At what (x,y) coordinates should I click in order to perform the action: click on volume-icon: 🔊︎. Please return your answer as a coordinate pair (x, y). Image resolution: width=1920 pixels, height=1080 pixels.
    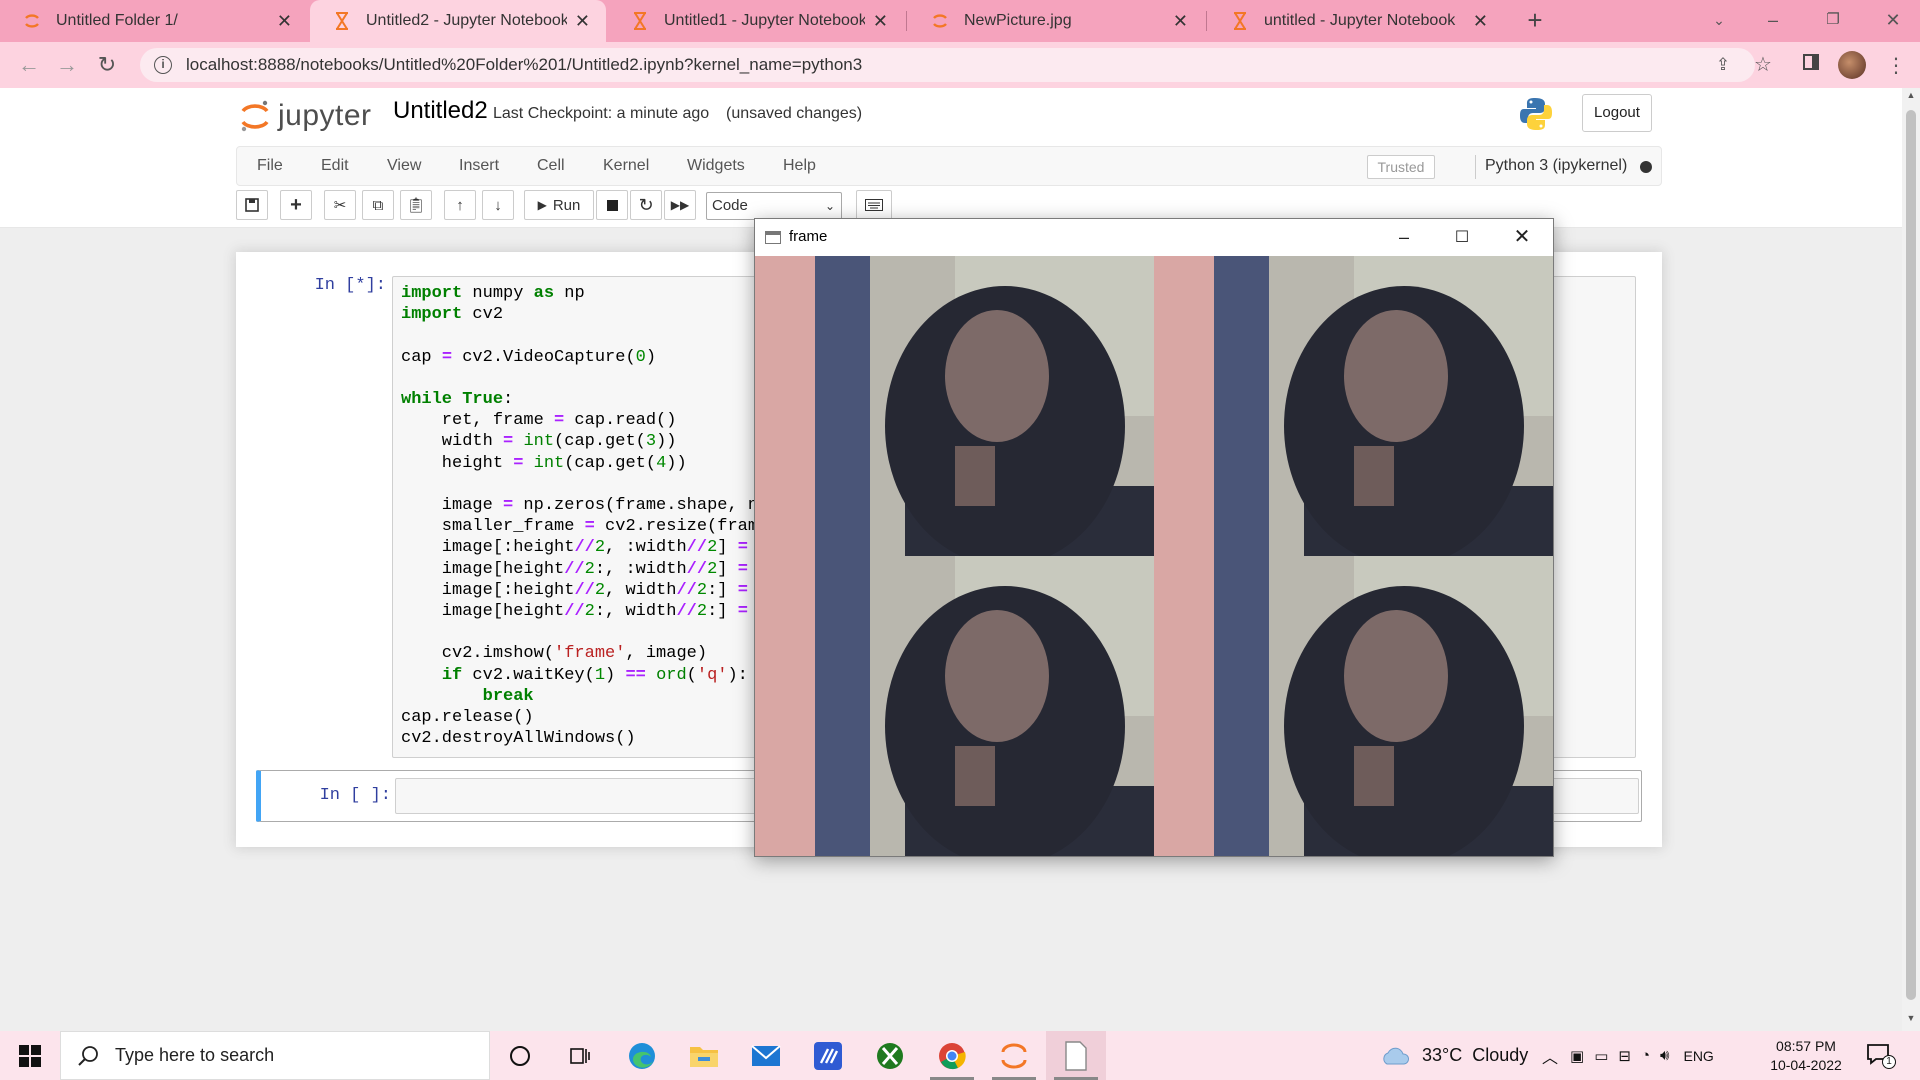
    Looking at the image, I should click on (1664, 1055).